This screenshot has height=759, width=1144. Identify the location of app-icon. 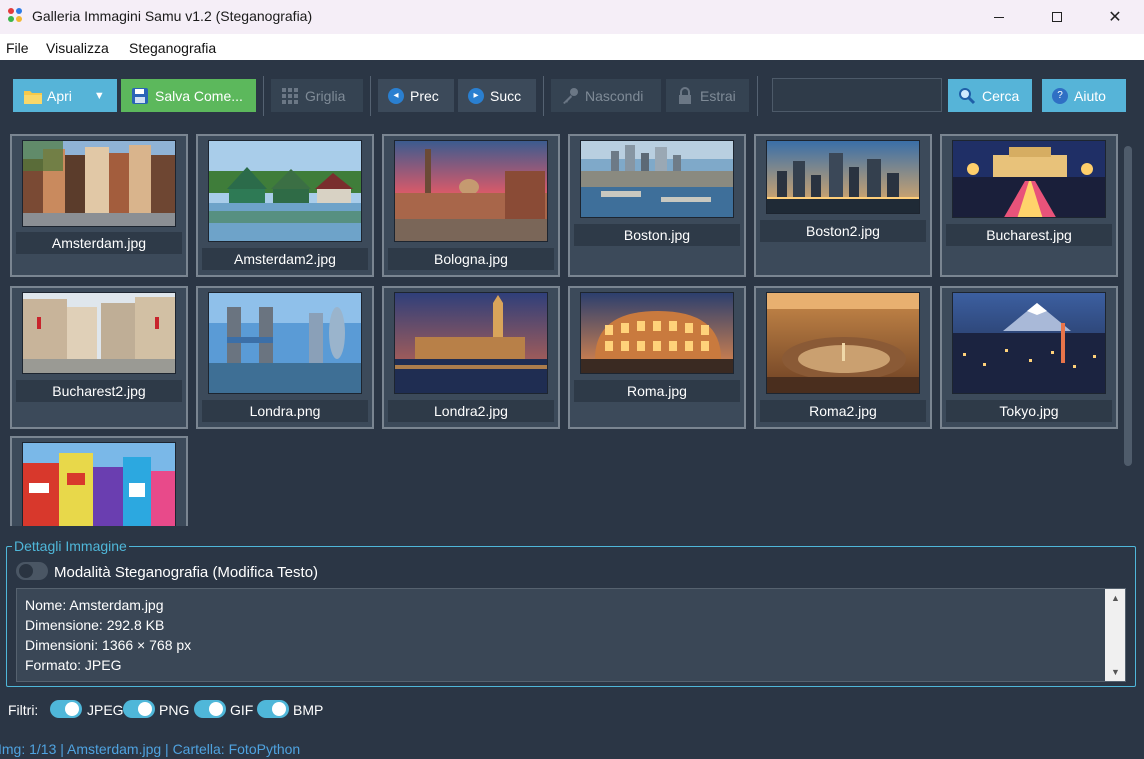
(16, 16).